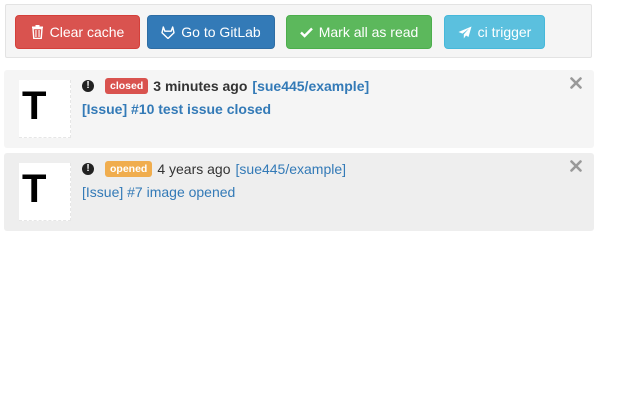 Image resolution: width=640 pixels, height=400 pixels. What do you see at coordinates (194, 169) in the screenshot?
I see `timestamp: 4 years ago` at bounding box center [194, 169].